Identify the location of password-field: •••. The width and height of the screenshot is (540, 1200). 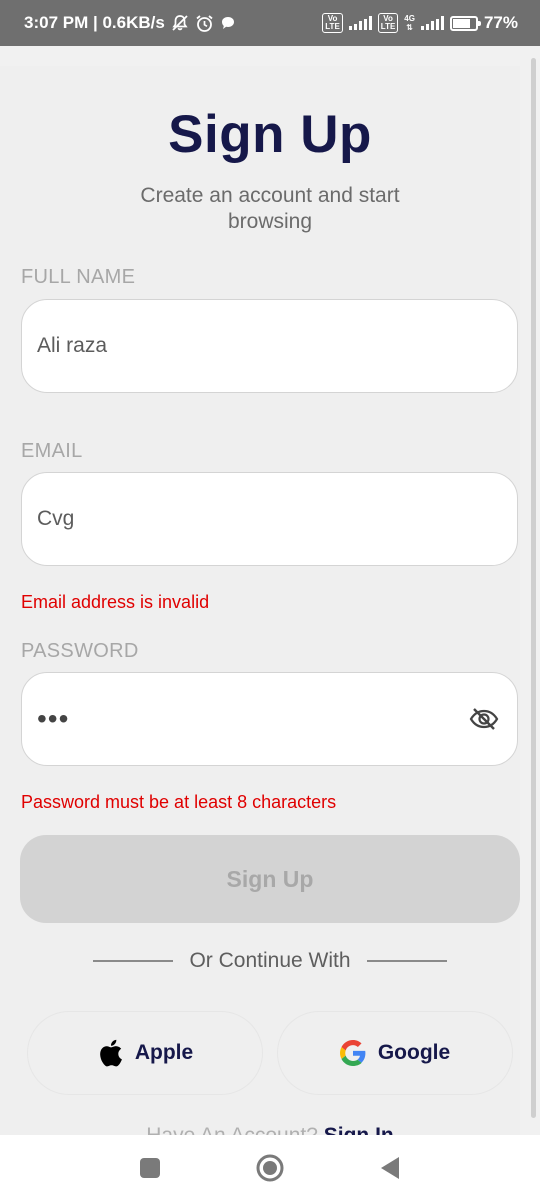
(269, 719).